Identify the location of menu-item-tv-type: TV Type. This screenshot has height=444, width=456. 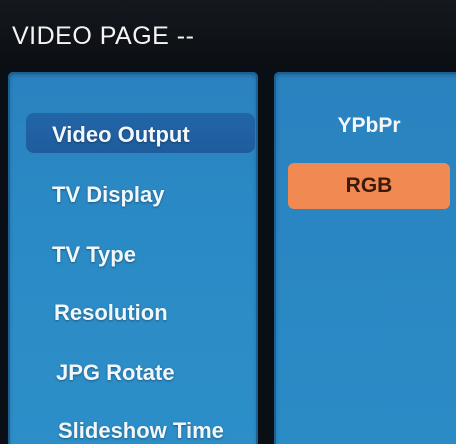
(133, 254).